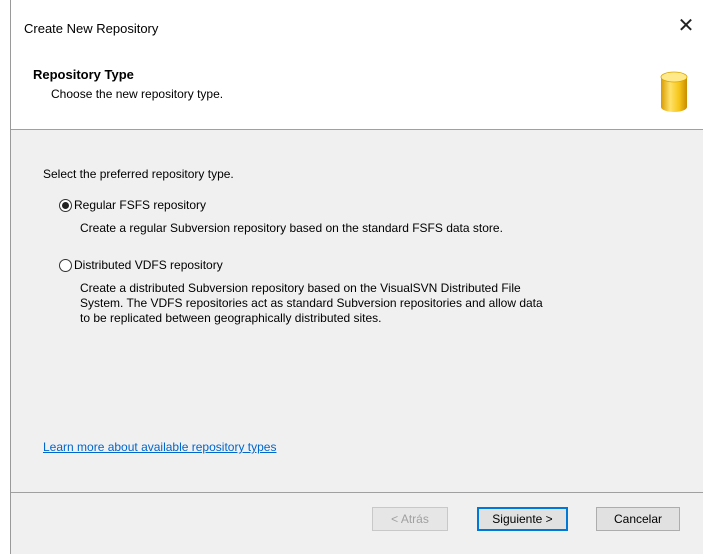 This screenshot has height=554, width=703. I want to click on cancel-button: Cancelar, so click(638, 519).